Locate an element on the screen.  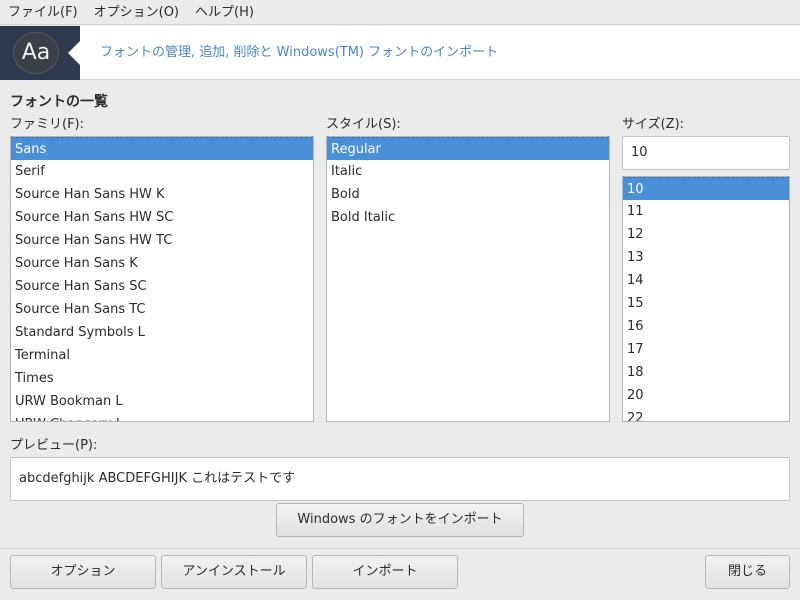
list-item: Bold is located at coordinates (468, 194).